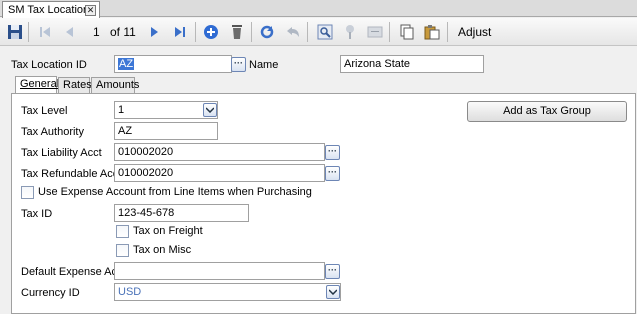 The width and height of the screenshot is (637, 314). I want to click on add-as-tax-group-button: Add as Tax Group, so click(547, 111).